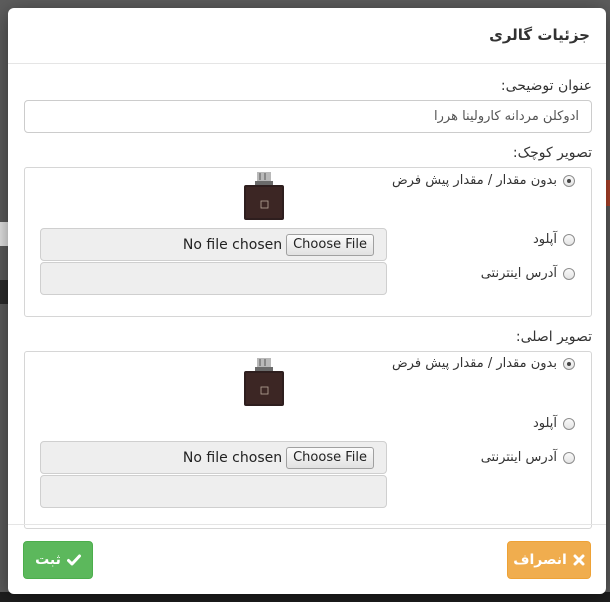 Image resolution: width=610 pixels, height=602 pixels. I want to click on thumbnail-option-default: بدون مقدار / مقدار پیش فرض, so click(483, 180).